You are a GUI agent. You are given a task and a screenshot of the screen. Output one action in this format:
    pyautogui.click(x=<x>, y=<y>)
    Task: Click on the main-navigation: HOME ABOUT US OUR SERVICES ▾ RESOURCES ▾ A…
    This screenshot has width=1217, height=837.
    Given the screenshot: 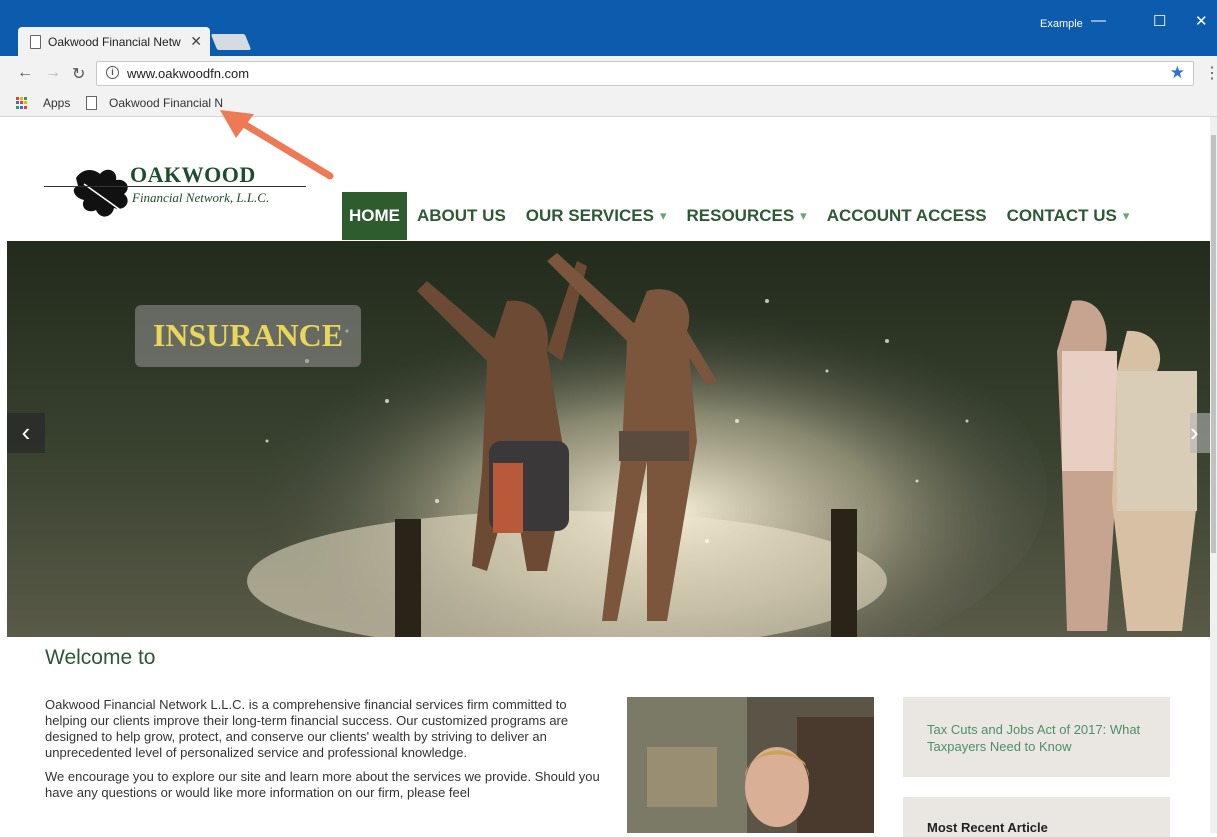 What is the action you would take?
    pyautogui.click(x=740, y=216)
    